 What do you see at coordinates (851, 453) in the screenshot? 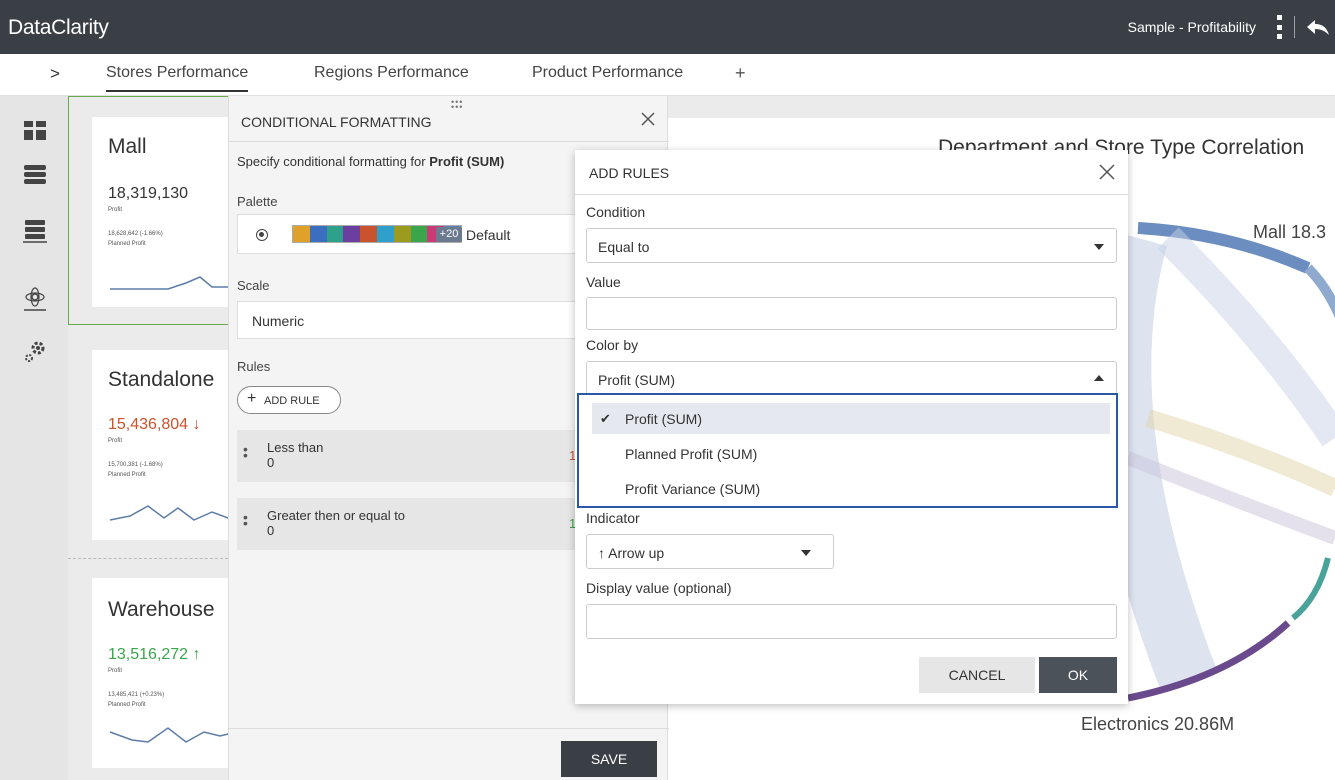
I see `dropdown-option-planned-profit: Planned Profit (SUM)` at bounding box center [851, 453].